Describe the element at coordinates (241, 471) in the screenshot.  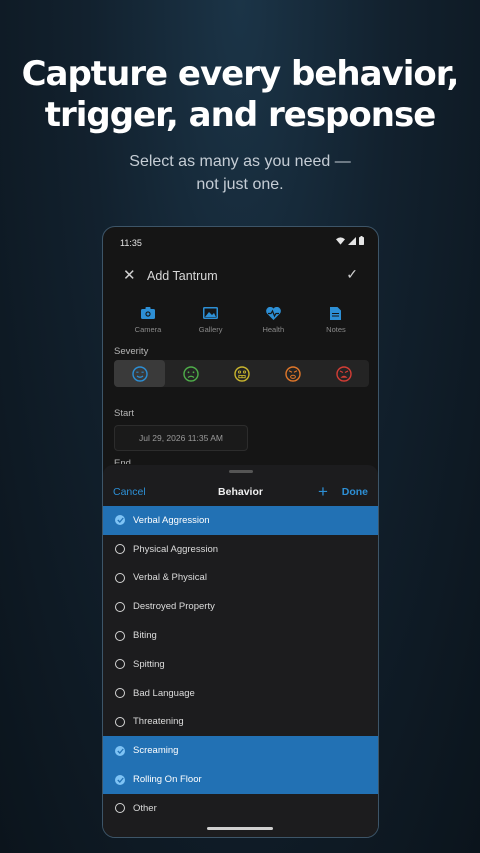
I see `sheet-grabber` at that location.